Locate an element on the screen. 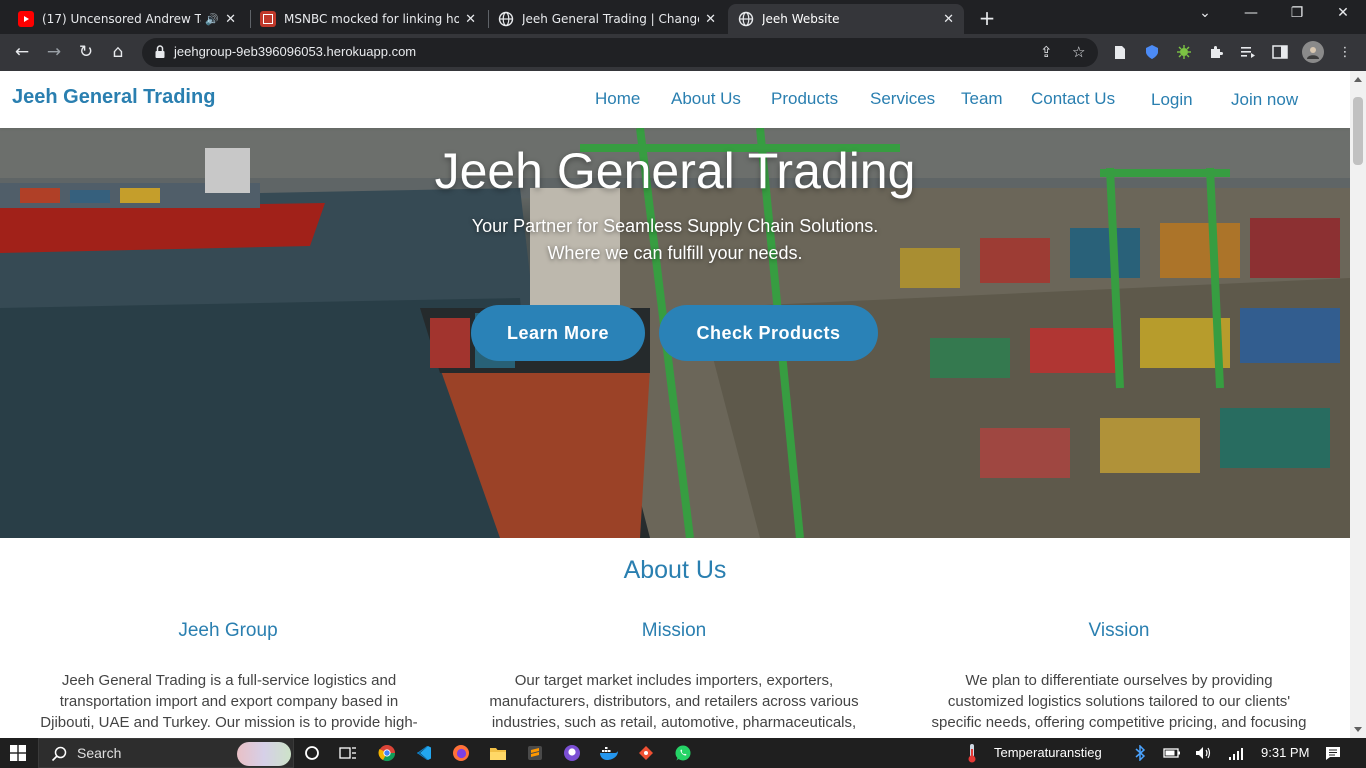  hero-title: Jeeh General Trading is located at coordinates (675, 171).